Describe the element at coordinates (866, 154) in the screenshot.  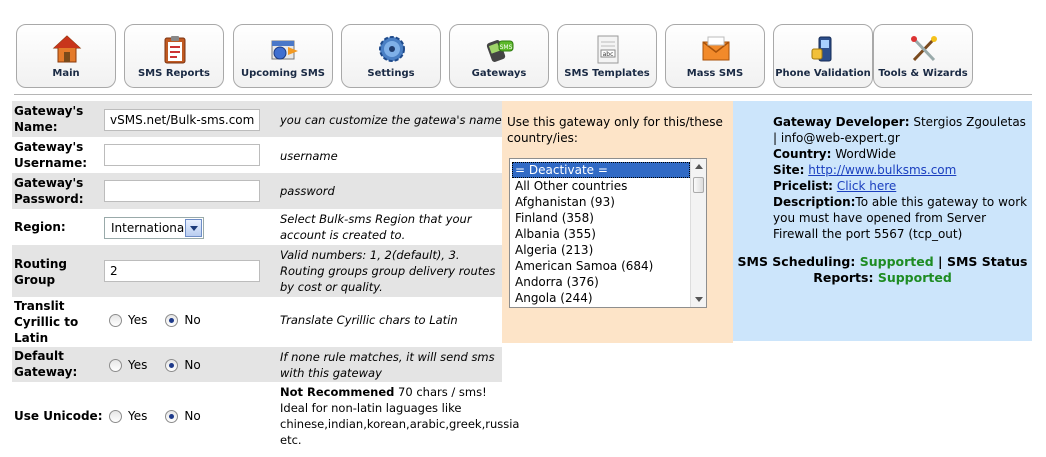
I see `country-value: WordWide` at that location.